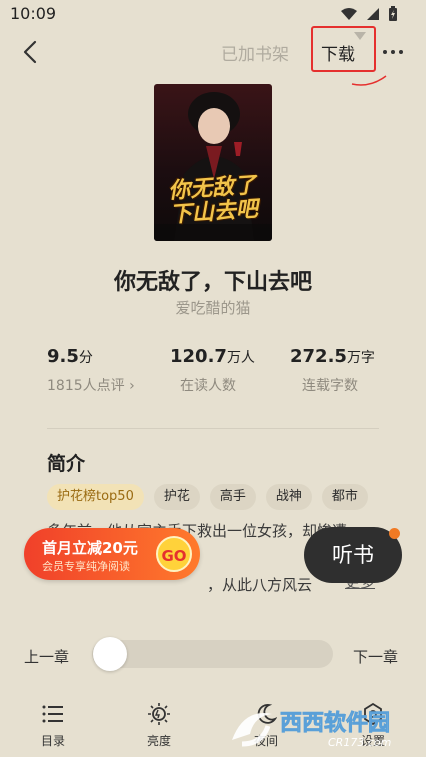  I want to click on readers-label: 在读人数, so click(208, 386).